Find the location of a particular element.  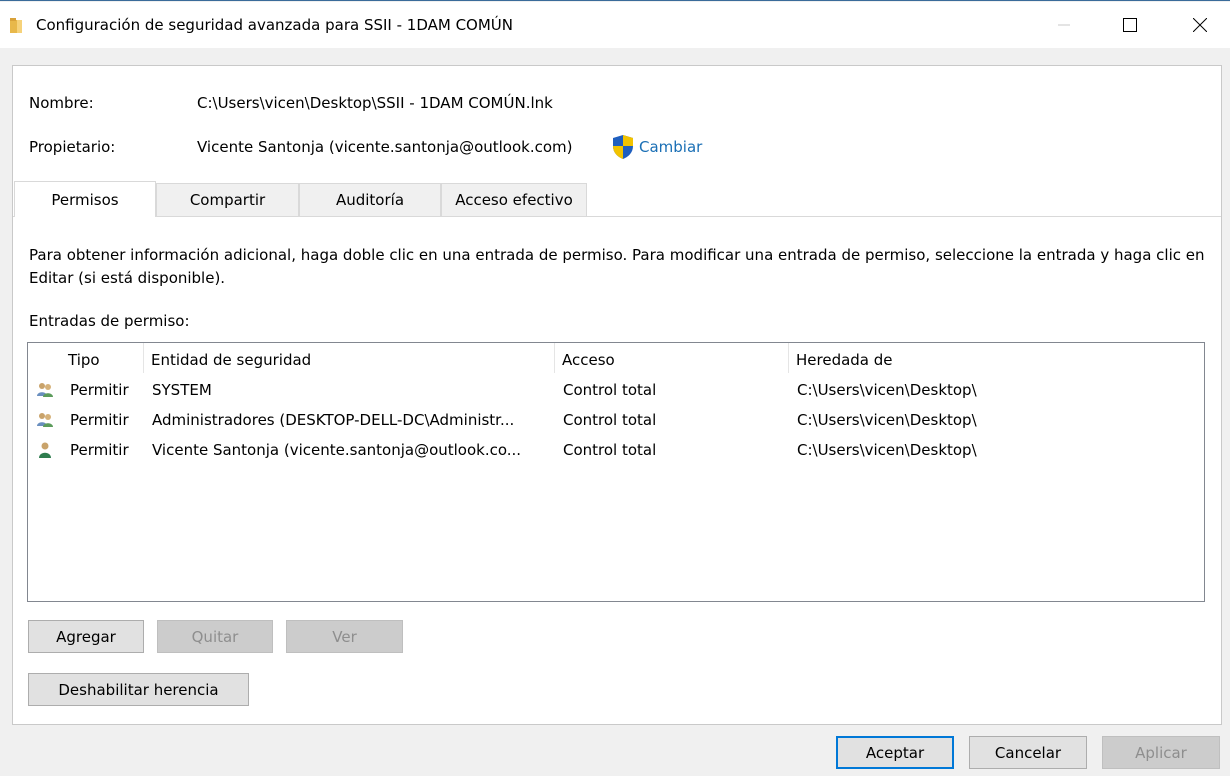

maximize-button is located at coordinates (1130, 25).